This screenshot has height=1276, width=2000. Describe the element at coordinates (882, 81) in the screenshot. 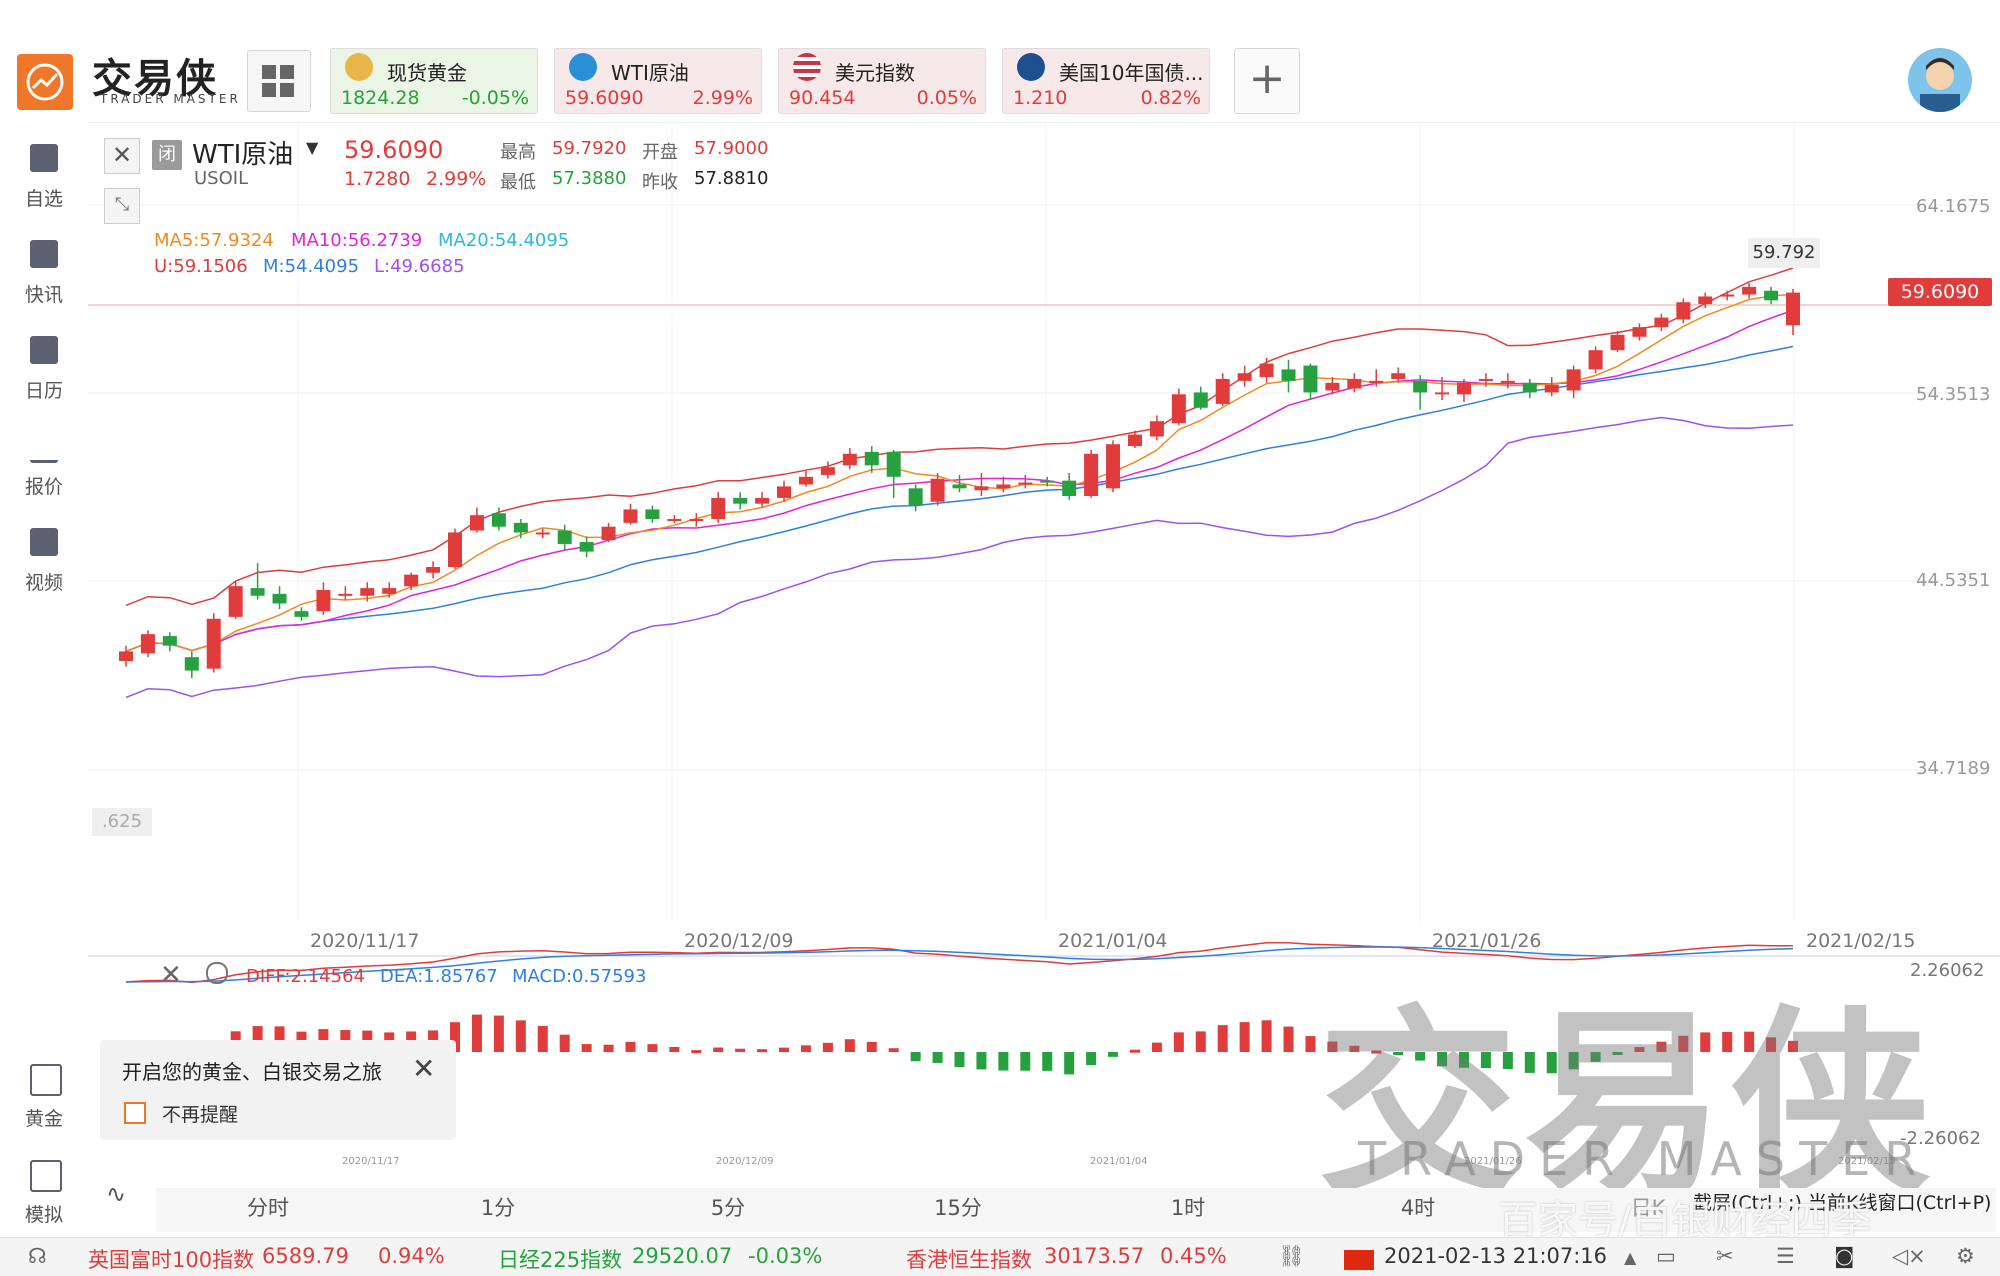

I see `quote-card-dxy: 美元指数 90.454 0.05%` at that location.